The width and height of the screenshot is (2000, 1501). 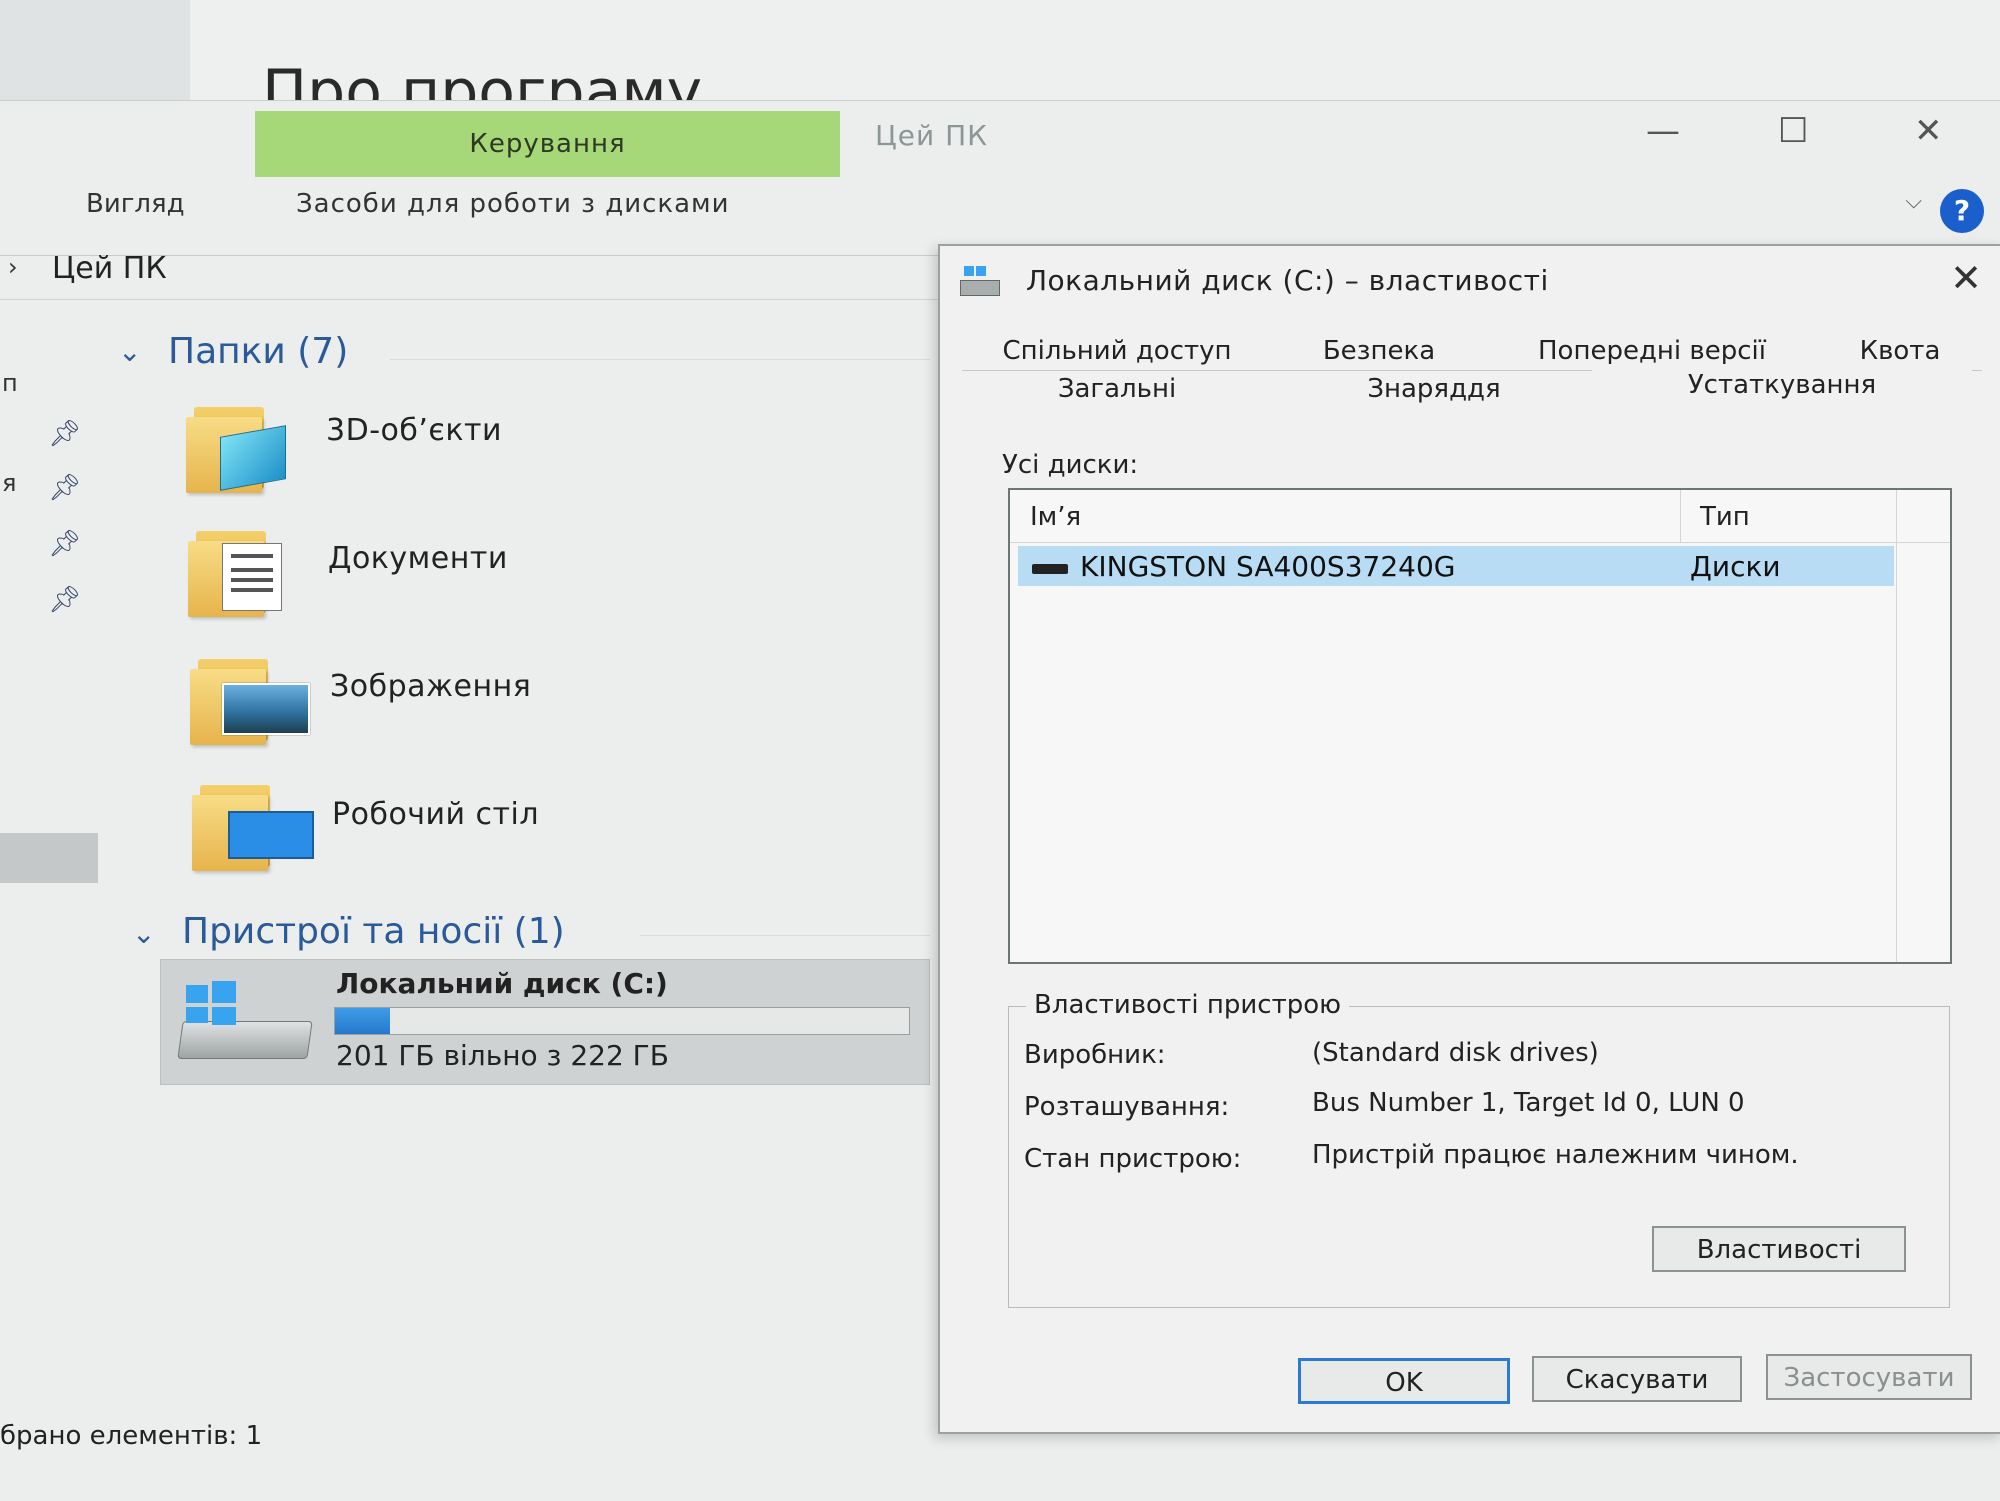 I want to click on nav-item-selected, so click(x=49, y=858).